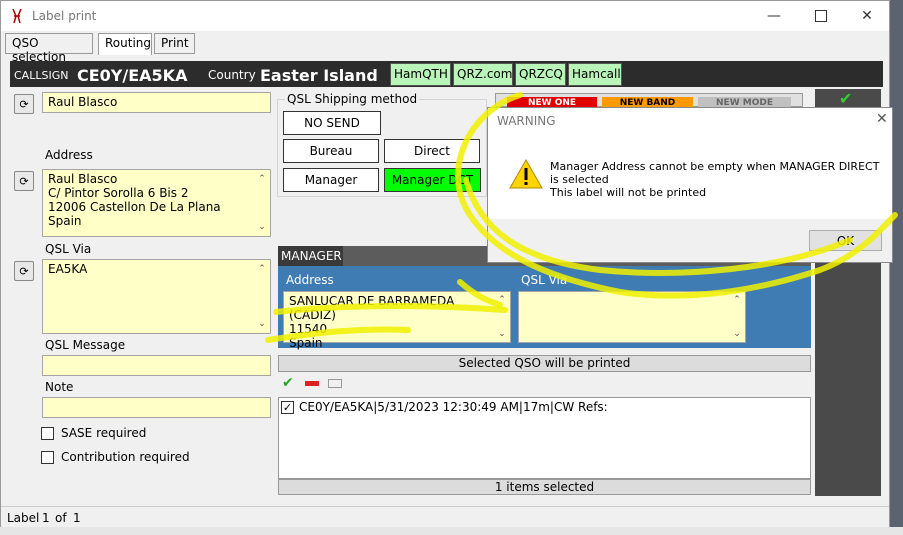 The width and height of the screenshot is (903, 535). Describe the element at coordinates (69, 155) in the screenshot. I see `address-label: Address` at that location.